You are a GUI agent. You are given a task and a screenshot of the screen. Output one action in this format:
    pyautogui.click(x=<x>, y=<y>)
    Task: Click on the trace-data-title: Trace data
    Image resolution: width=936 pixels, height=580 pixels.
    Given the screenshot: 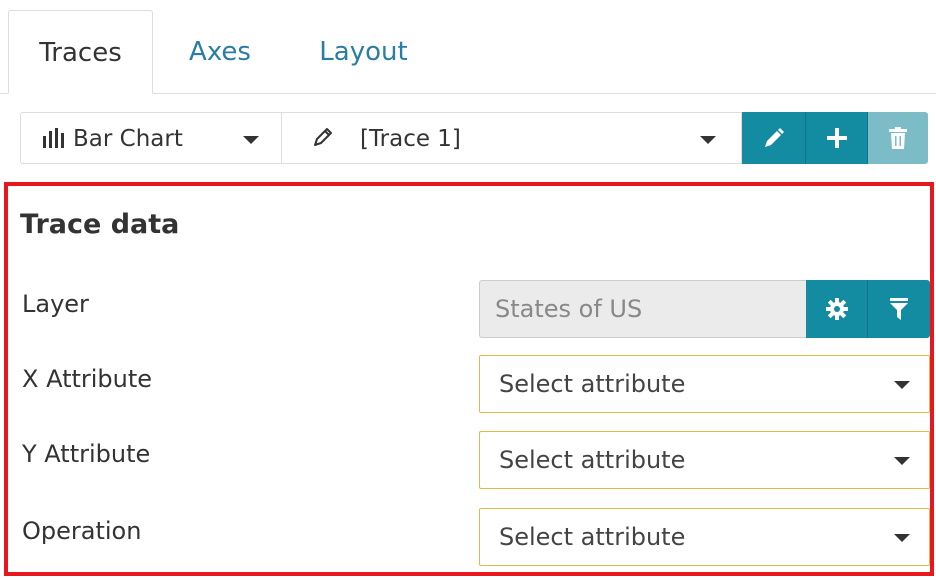 What is the action you would take?
    pyautogui.click(x=100, y=224)
    